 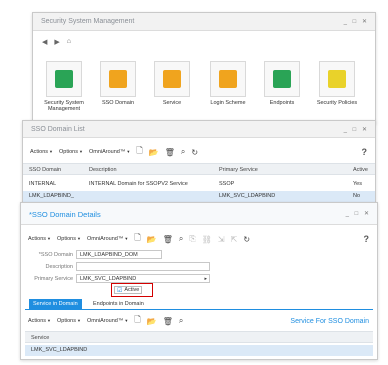 I want to click on window-title: Security System Management, so click(x=88, y=21).